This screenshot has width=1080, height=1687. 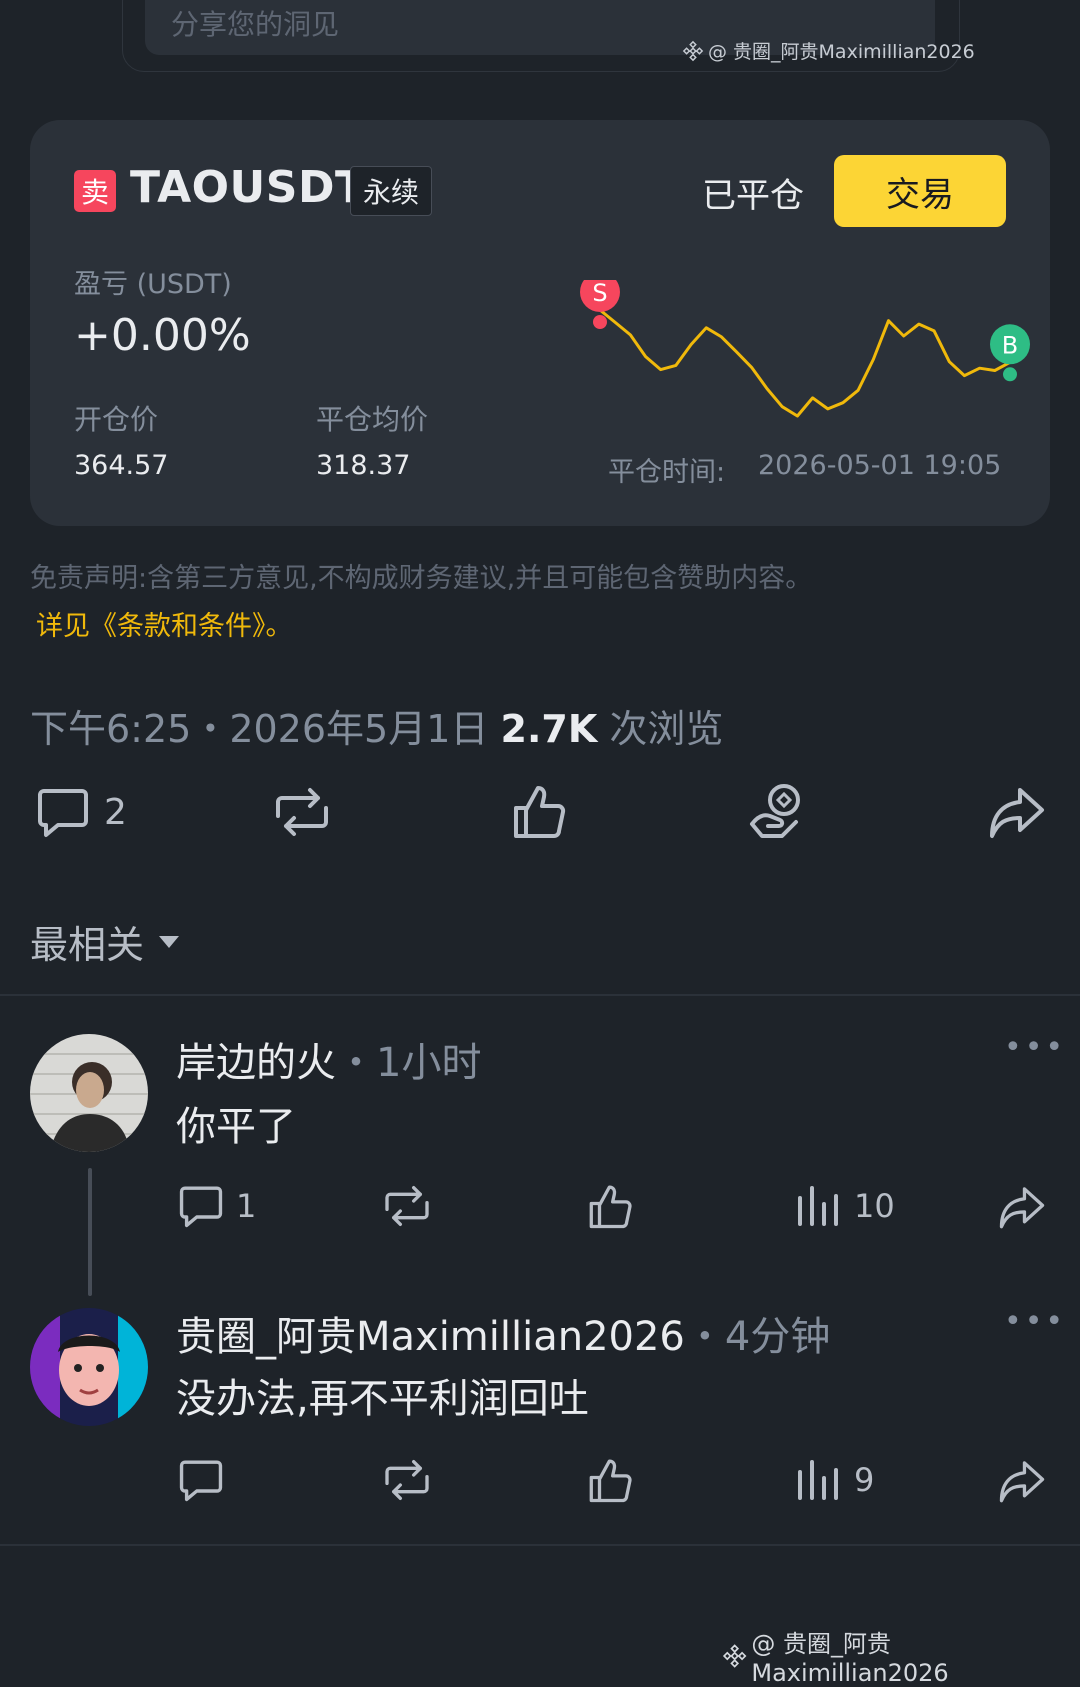 I want to click on tip-button, so click(x=778, y=810).